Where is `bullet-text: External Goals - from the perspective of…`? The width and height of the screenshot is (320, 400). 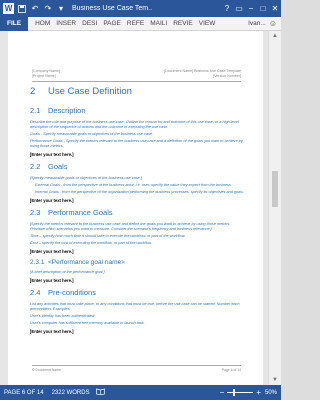 bullet-text: External Goals - from the perspective of… is located at coordinates (133, 185).